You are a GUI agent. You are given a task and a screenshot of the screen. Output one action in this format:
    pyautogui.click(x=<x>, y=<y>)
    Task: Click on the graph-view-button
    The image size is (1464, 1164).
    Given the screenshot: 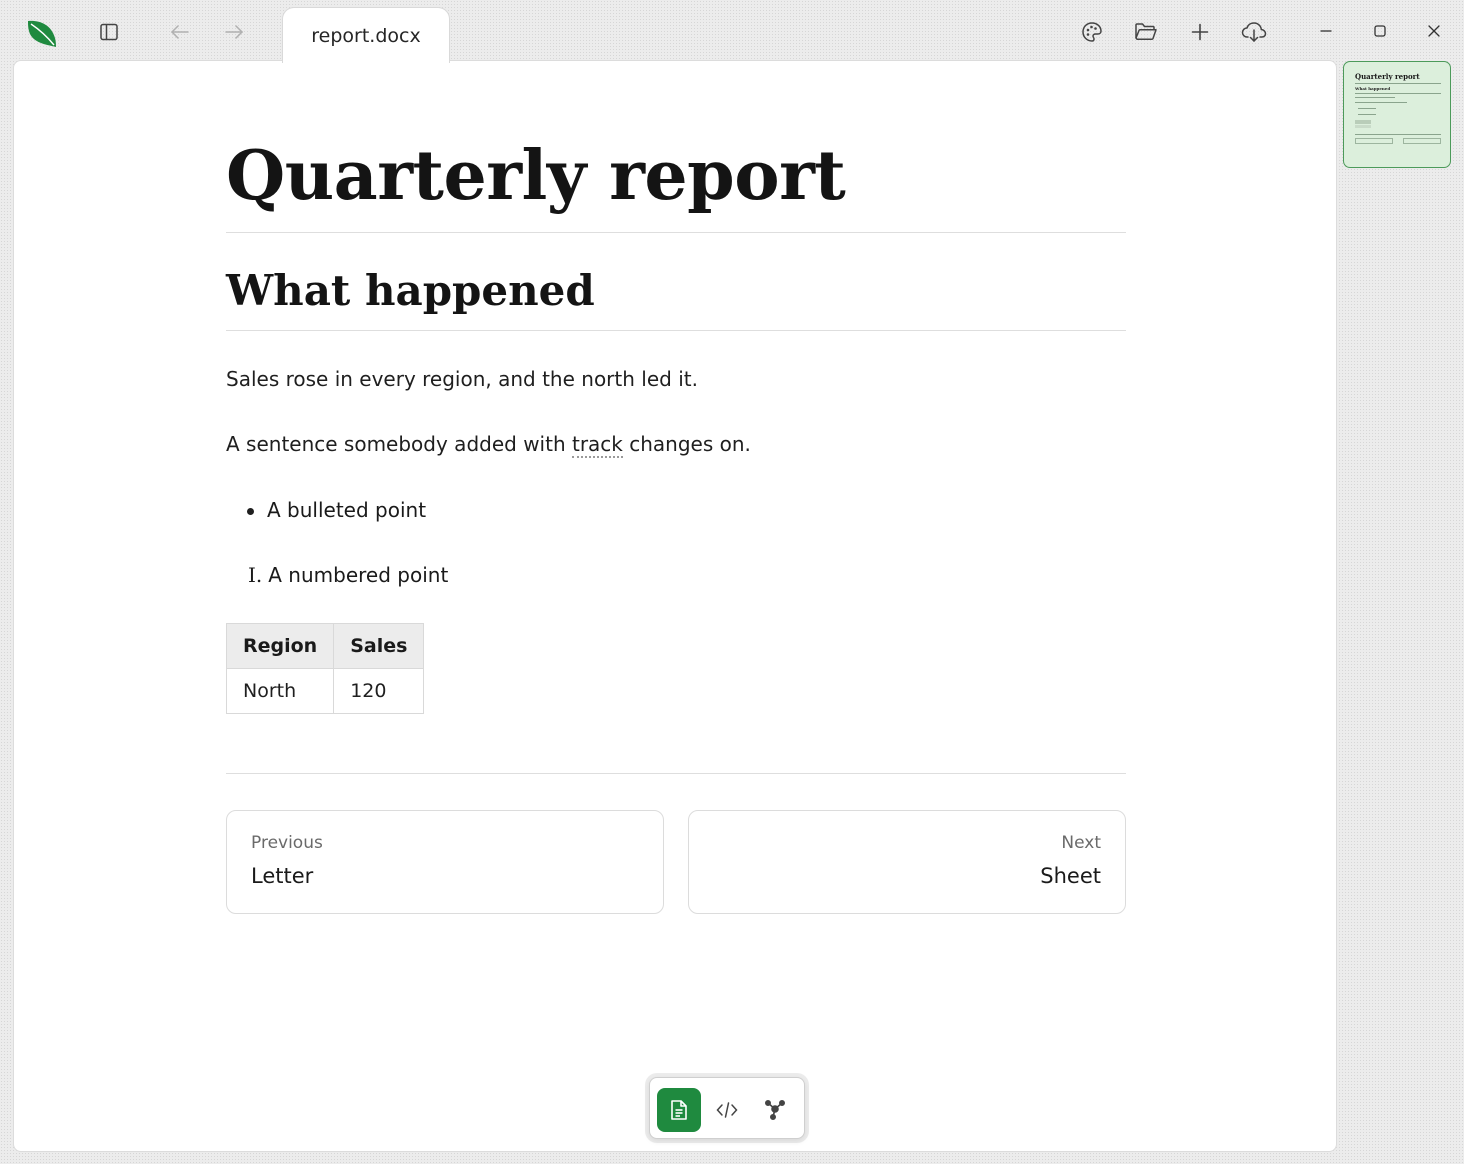 What is the action you would take?
    pyautogui.click(x=775, y=1110)
    